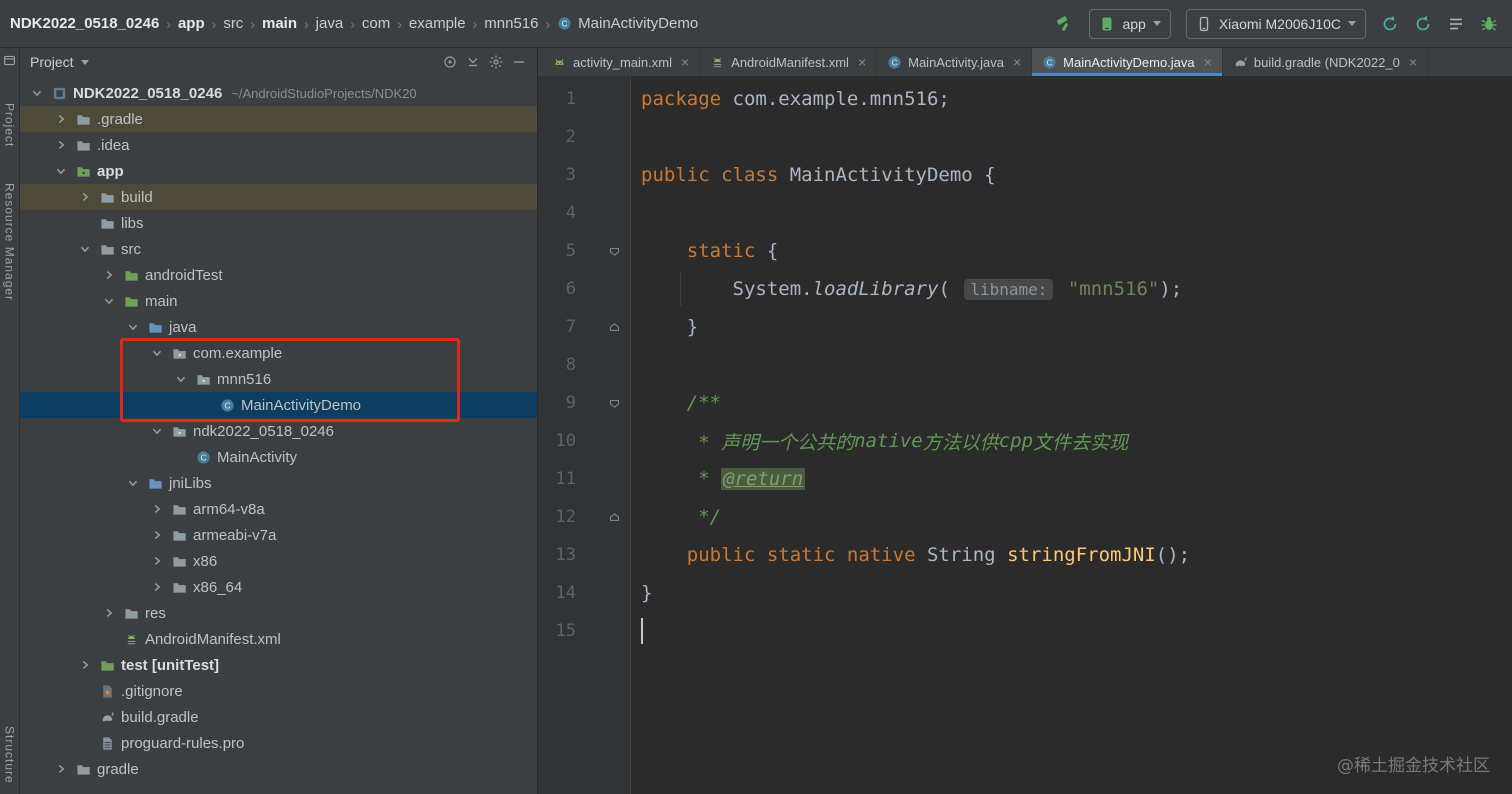  What do you see at coordinates (1076, 289) in the screenshot?
I see `code-line-6: System. loadLibrary( libname: "mnn516");` at bounding box center [1076, 289].